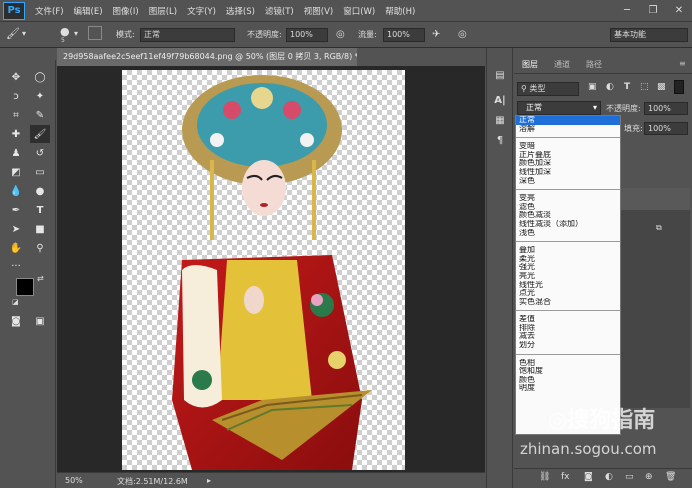 This screenshot has width=692, height=488. What do you see at coordinates (359, 11) in the screenshot?
I see `menu-window: 窗口(W)` at bounding box center [359, 11].